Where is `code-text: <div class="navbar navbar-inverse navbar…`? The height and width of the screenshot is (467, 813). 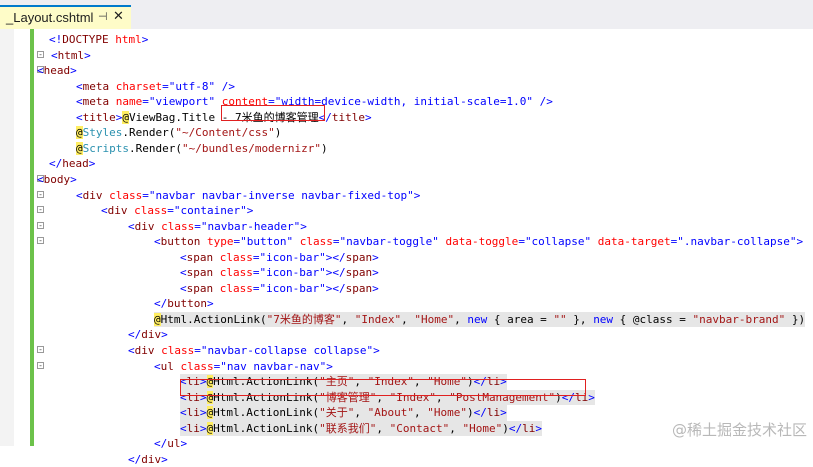 code-text: <div class="navbar navbar-inverse navbar… is located at coordinates (248, 196).